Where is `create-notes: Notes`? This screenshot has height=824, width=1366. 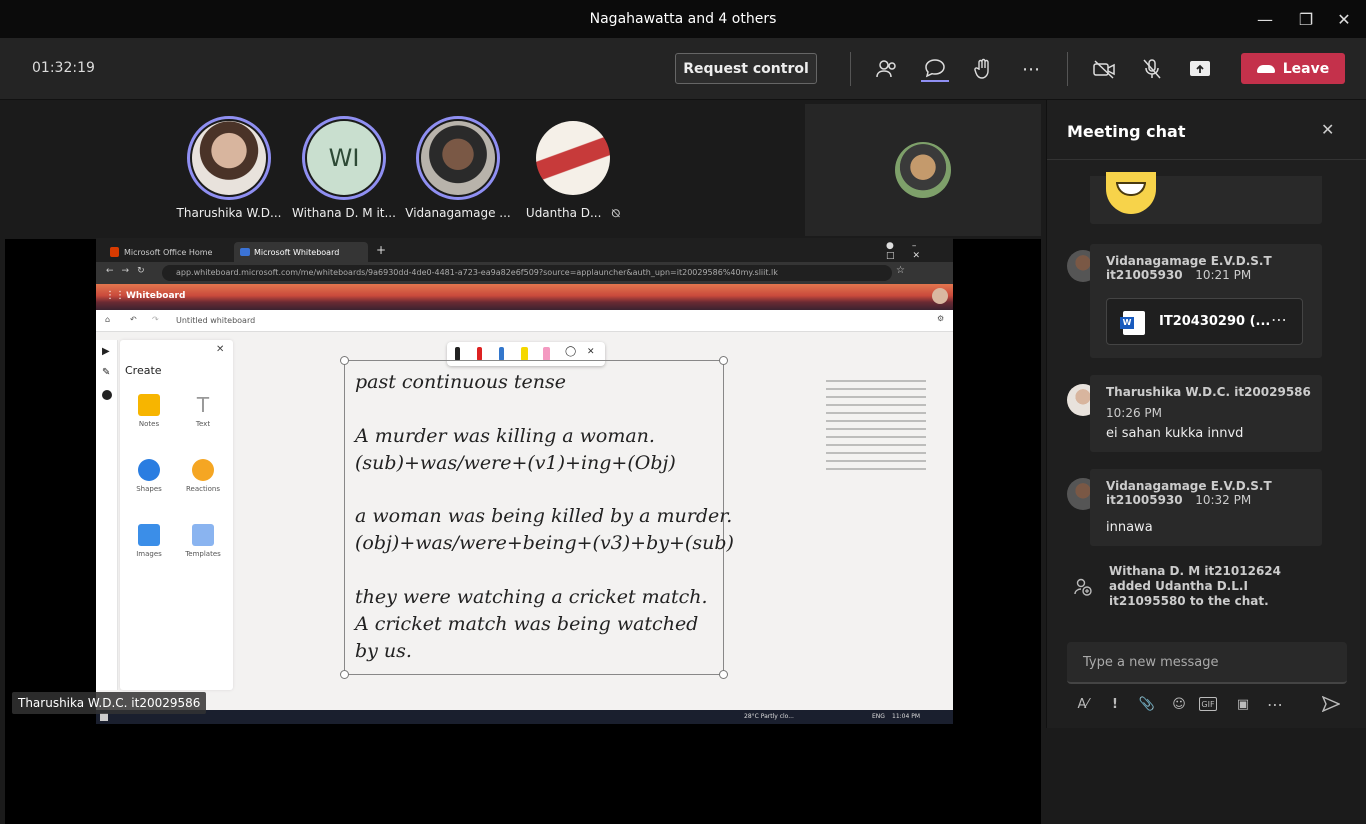
create-notes: Notes is located at coordinates (149, 414).